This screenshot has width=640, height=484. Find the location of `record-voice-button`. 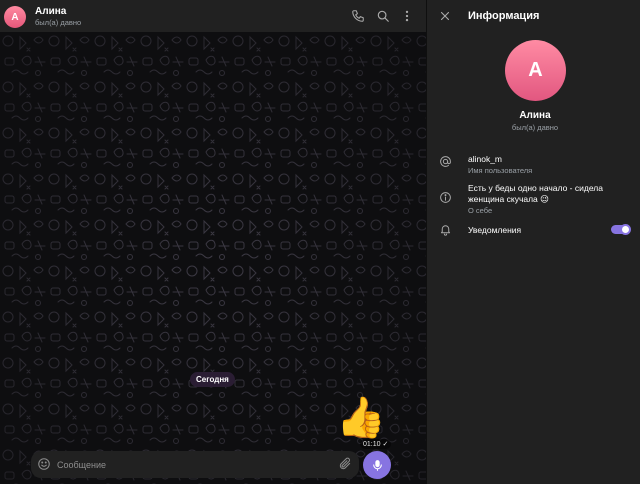

record-voice-button is located at coordinates (377, 465).